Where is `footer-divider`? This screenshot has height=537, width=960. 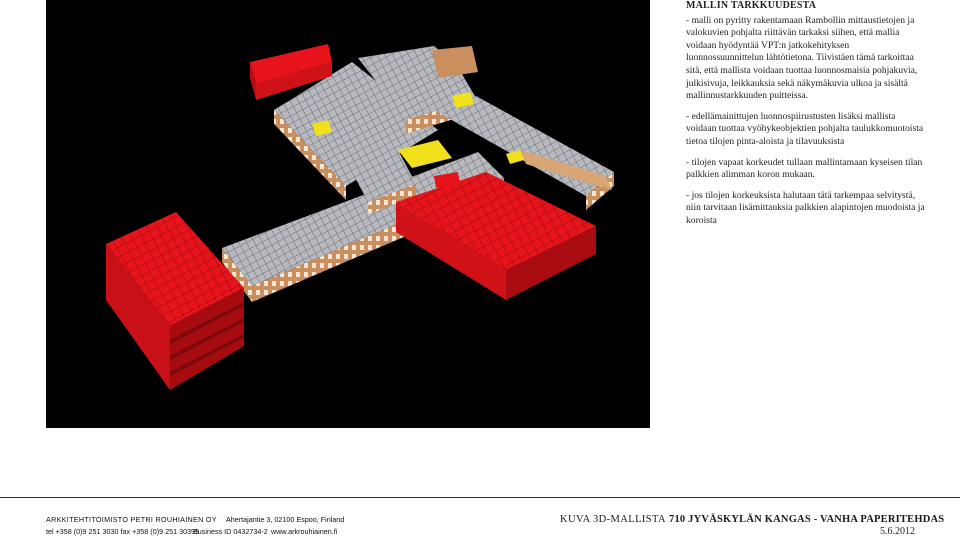 footer-divider is located at coordinates (480, 497).